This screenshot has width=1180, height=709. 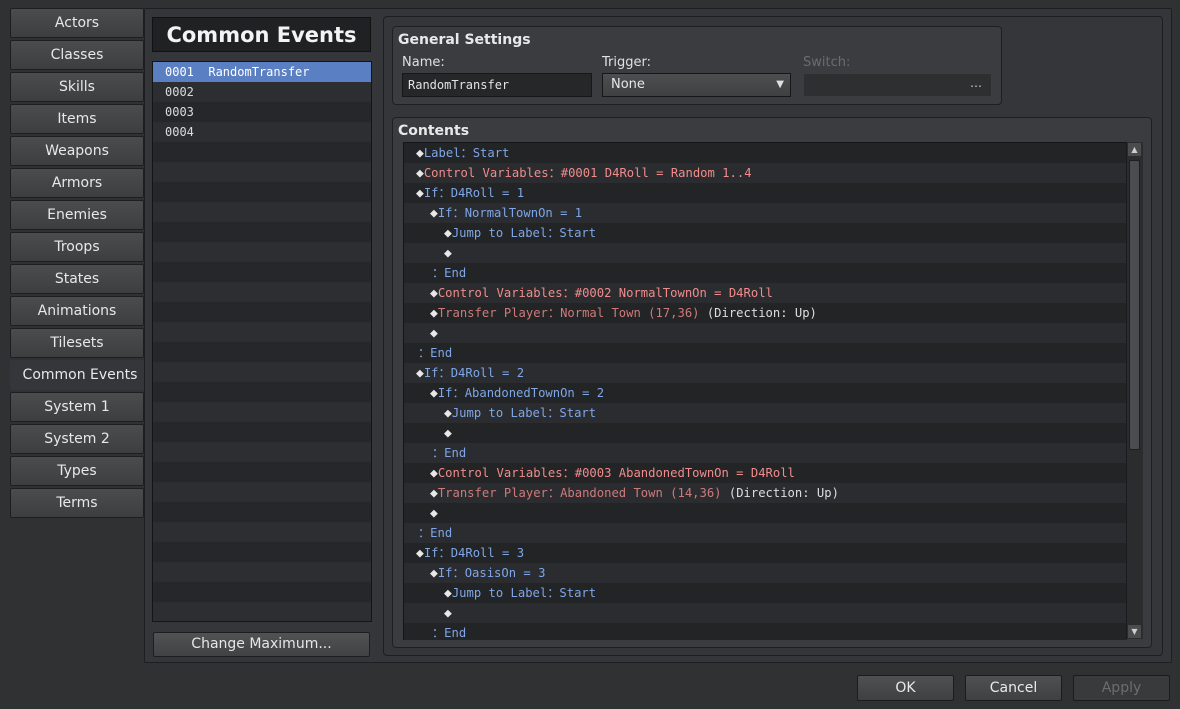 What do you see at coordinates (77, 183) in the screenshot?
I see `tab-armors: Armors` at bounding box center [77, 183].